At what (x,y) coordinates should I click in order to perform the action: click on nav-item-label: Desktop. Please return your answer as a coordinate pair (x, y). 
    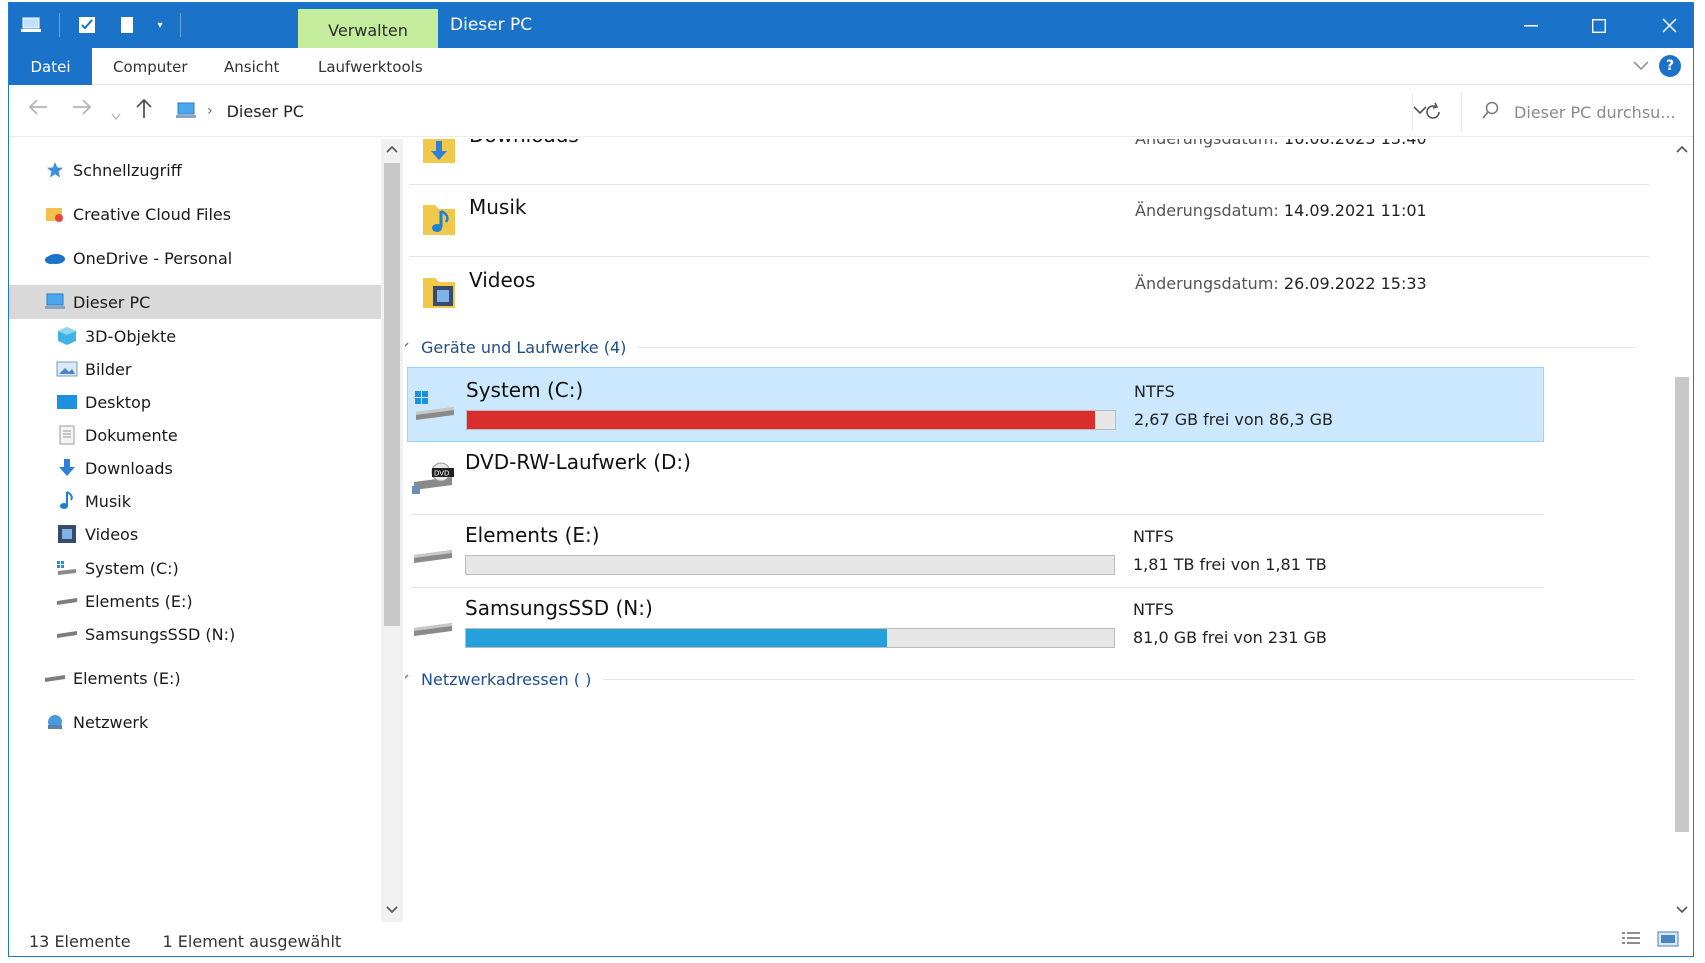
    Looking at the image, I should click on (118, 402).